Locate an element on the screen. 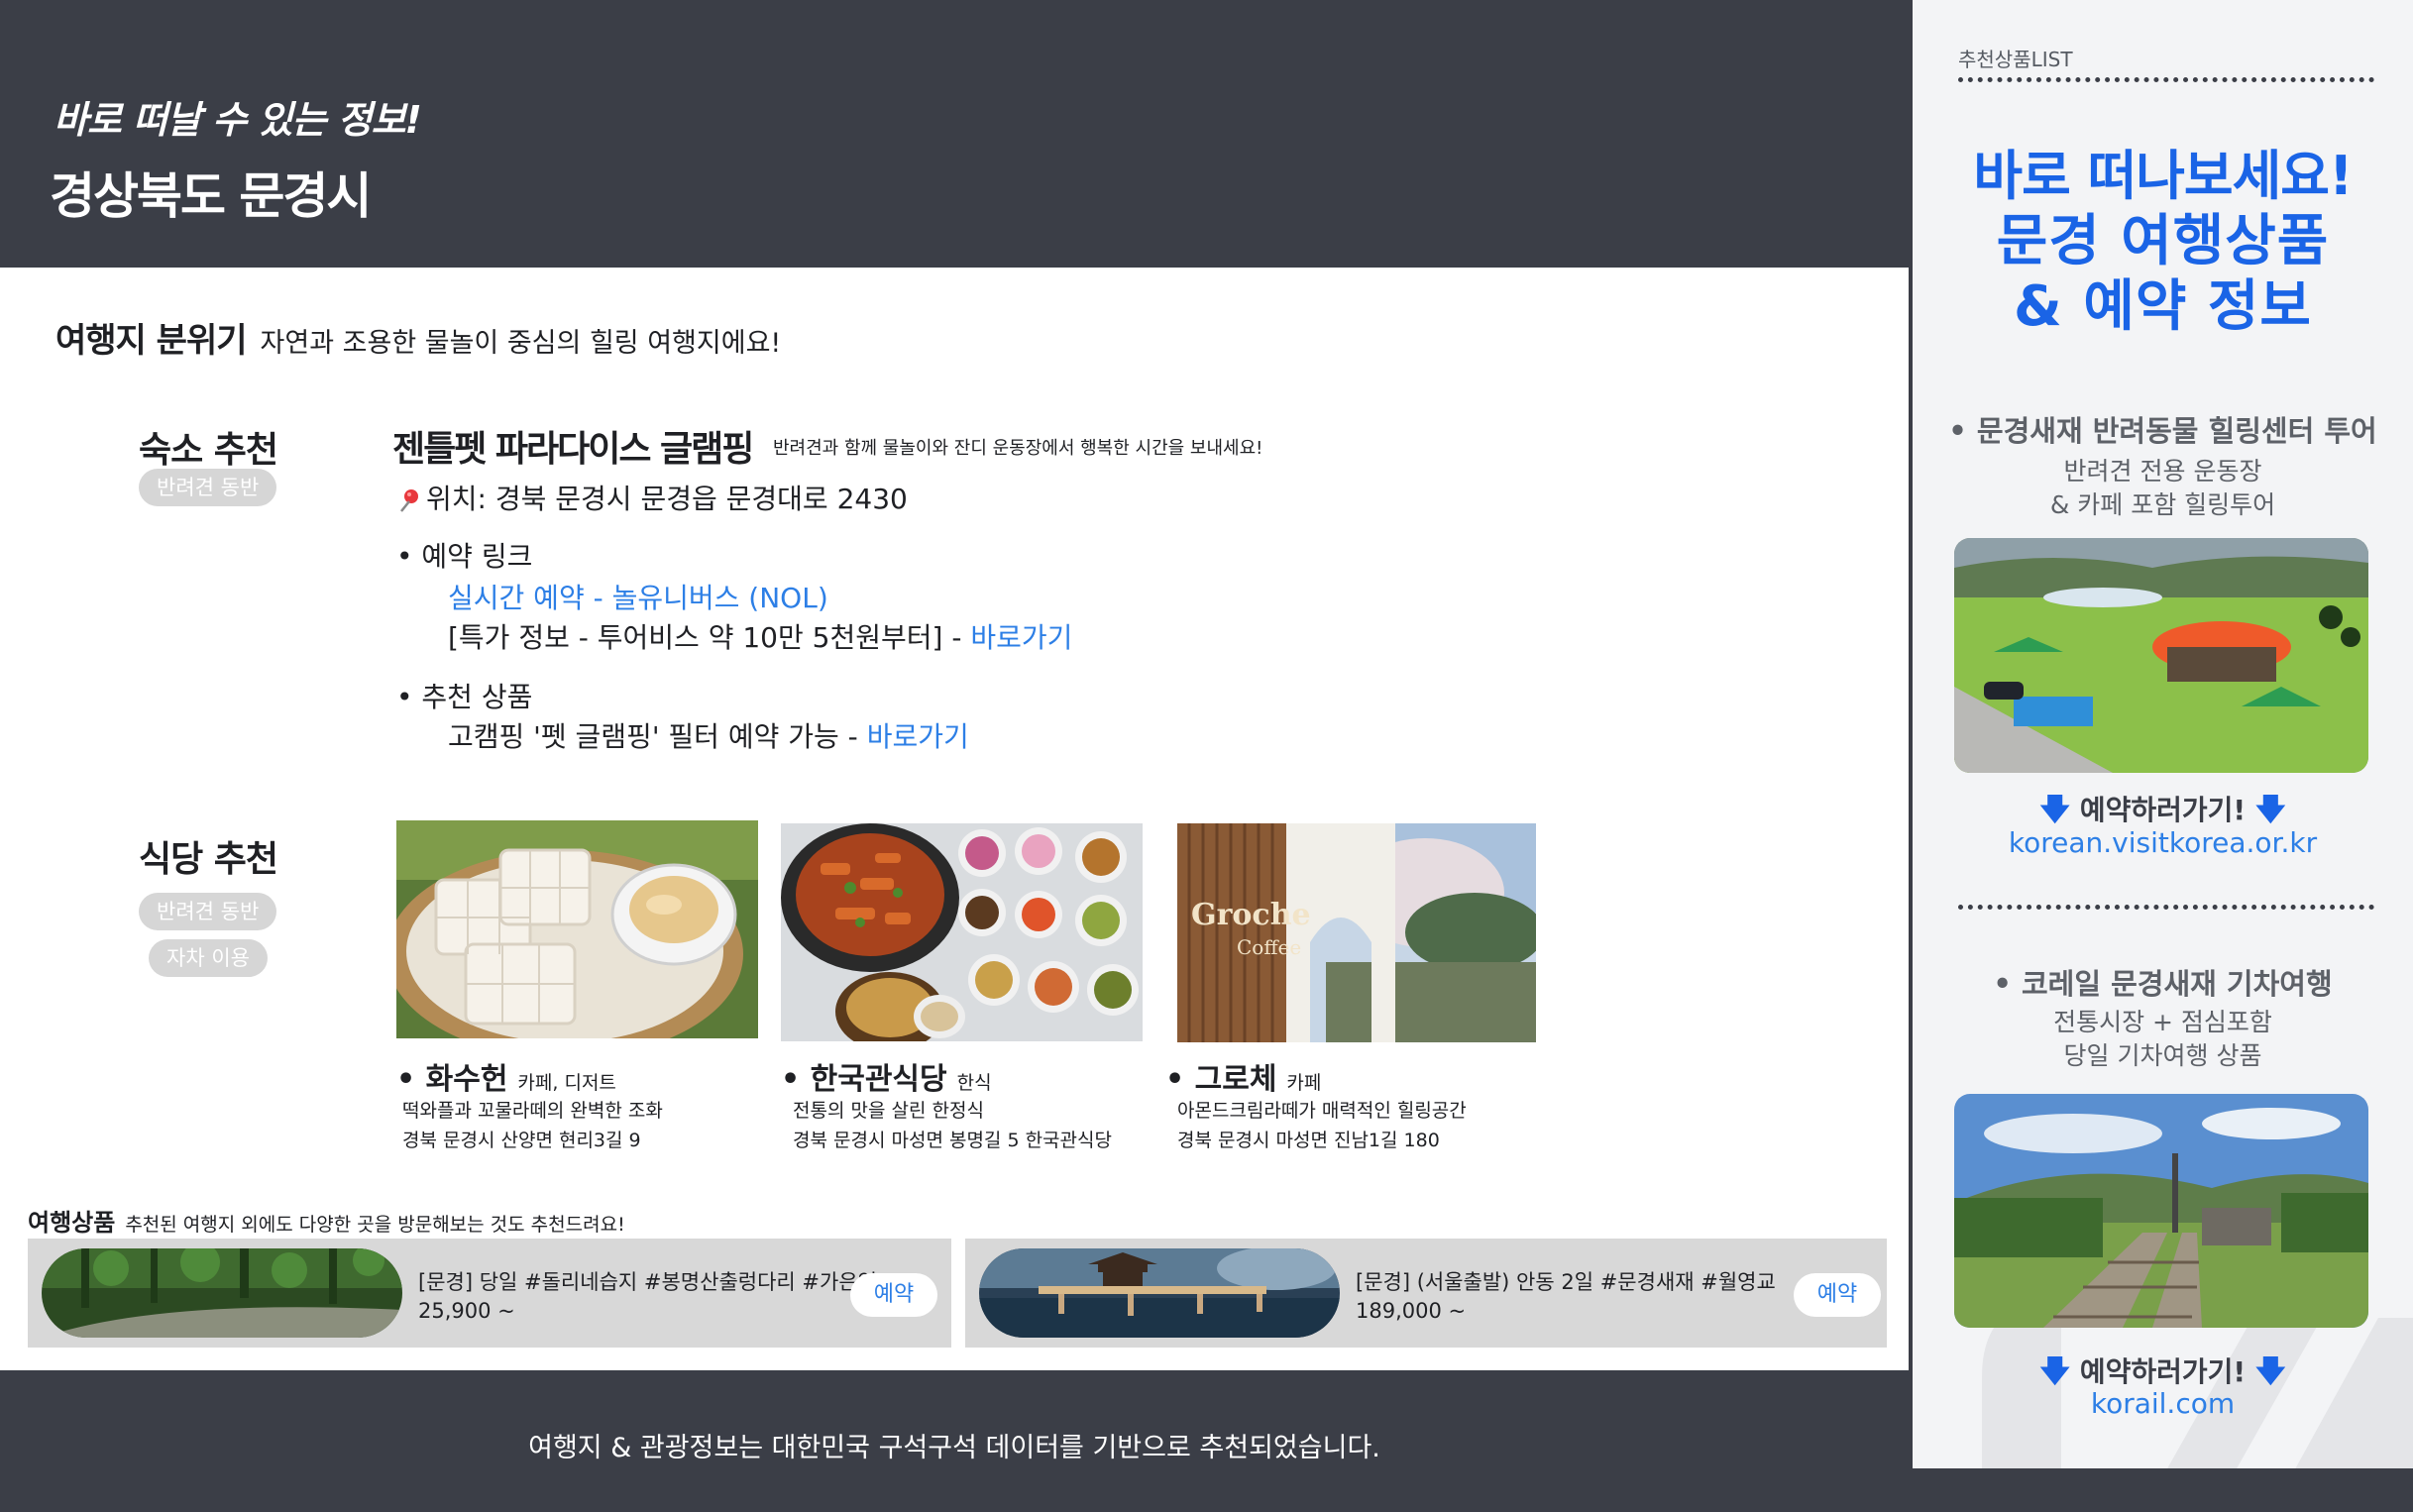 The image size is (2413, 1512). recommended-product-line: 고캠핑 '펫 글램핑' 필터 예약 가능 - 바로가기 is located at coordinates (709, 735).